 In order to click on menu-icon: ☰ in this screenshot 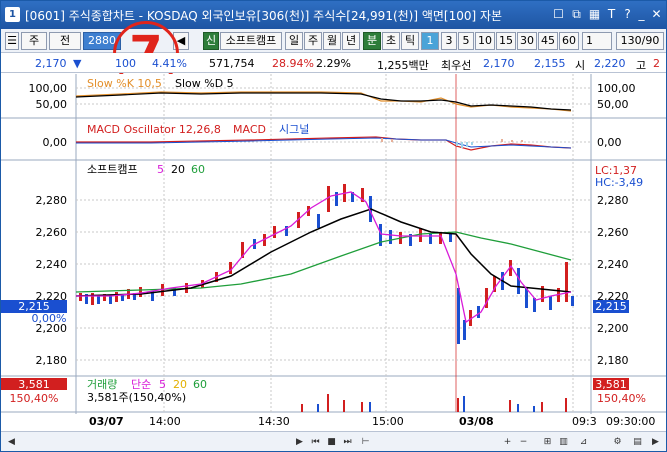, I will do `click(12, 41)`.